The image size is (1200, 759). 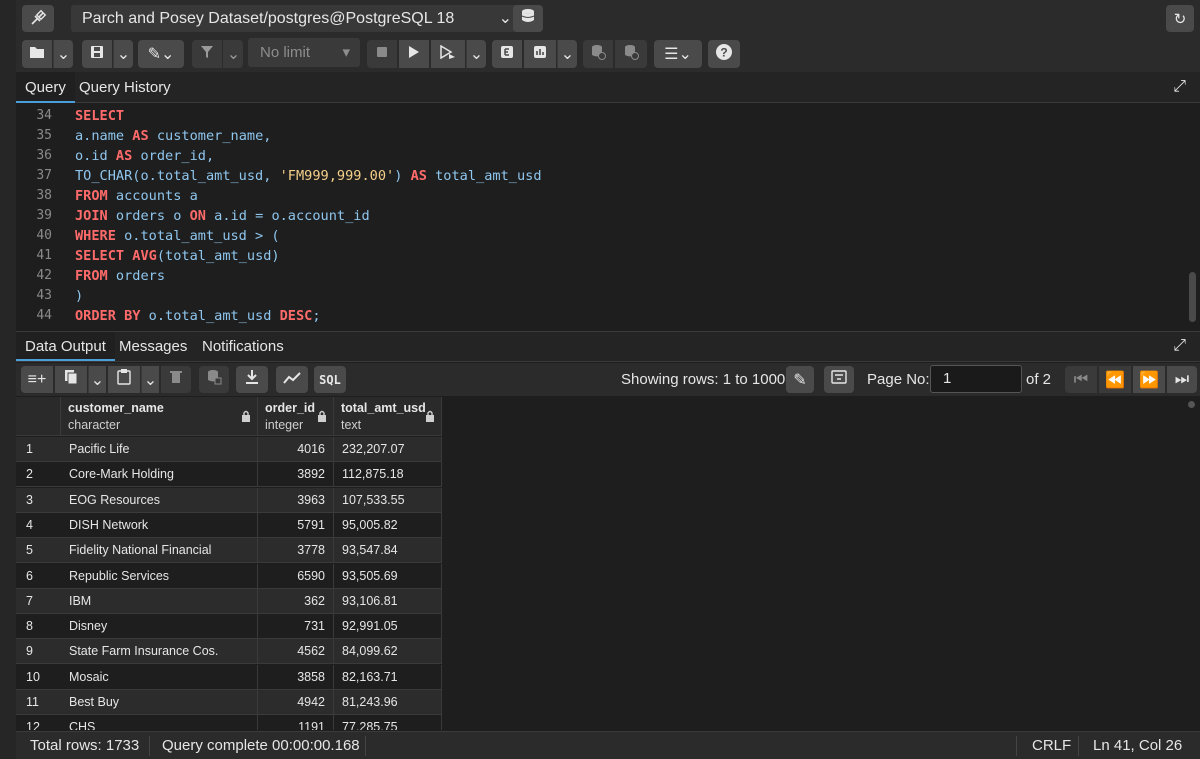 What do you see at coordinates (296, 652) in the screenshot?
I see `table-cell: 4562` at bounding box center [296, 652].